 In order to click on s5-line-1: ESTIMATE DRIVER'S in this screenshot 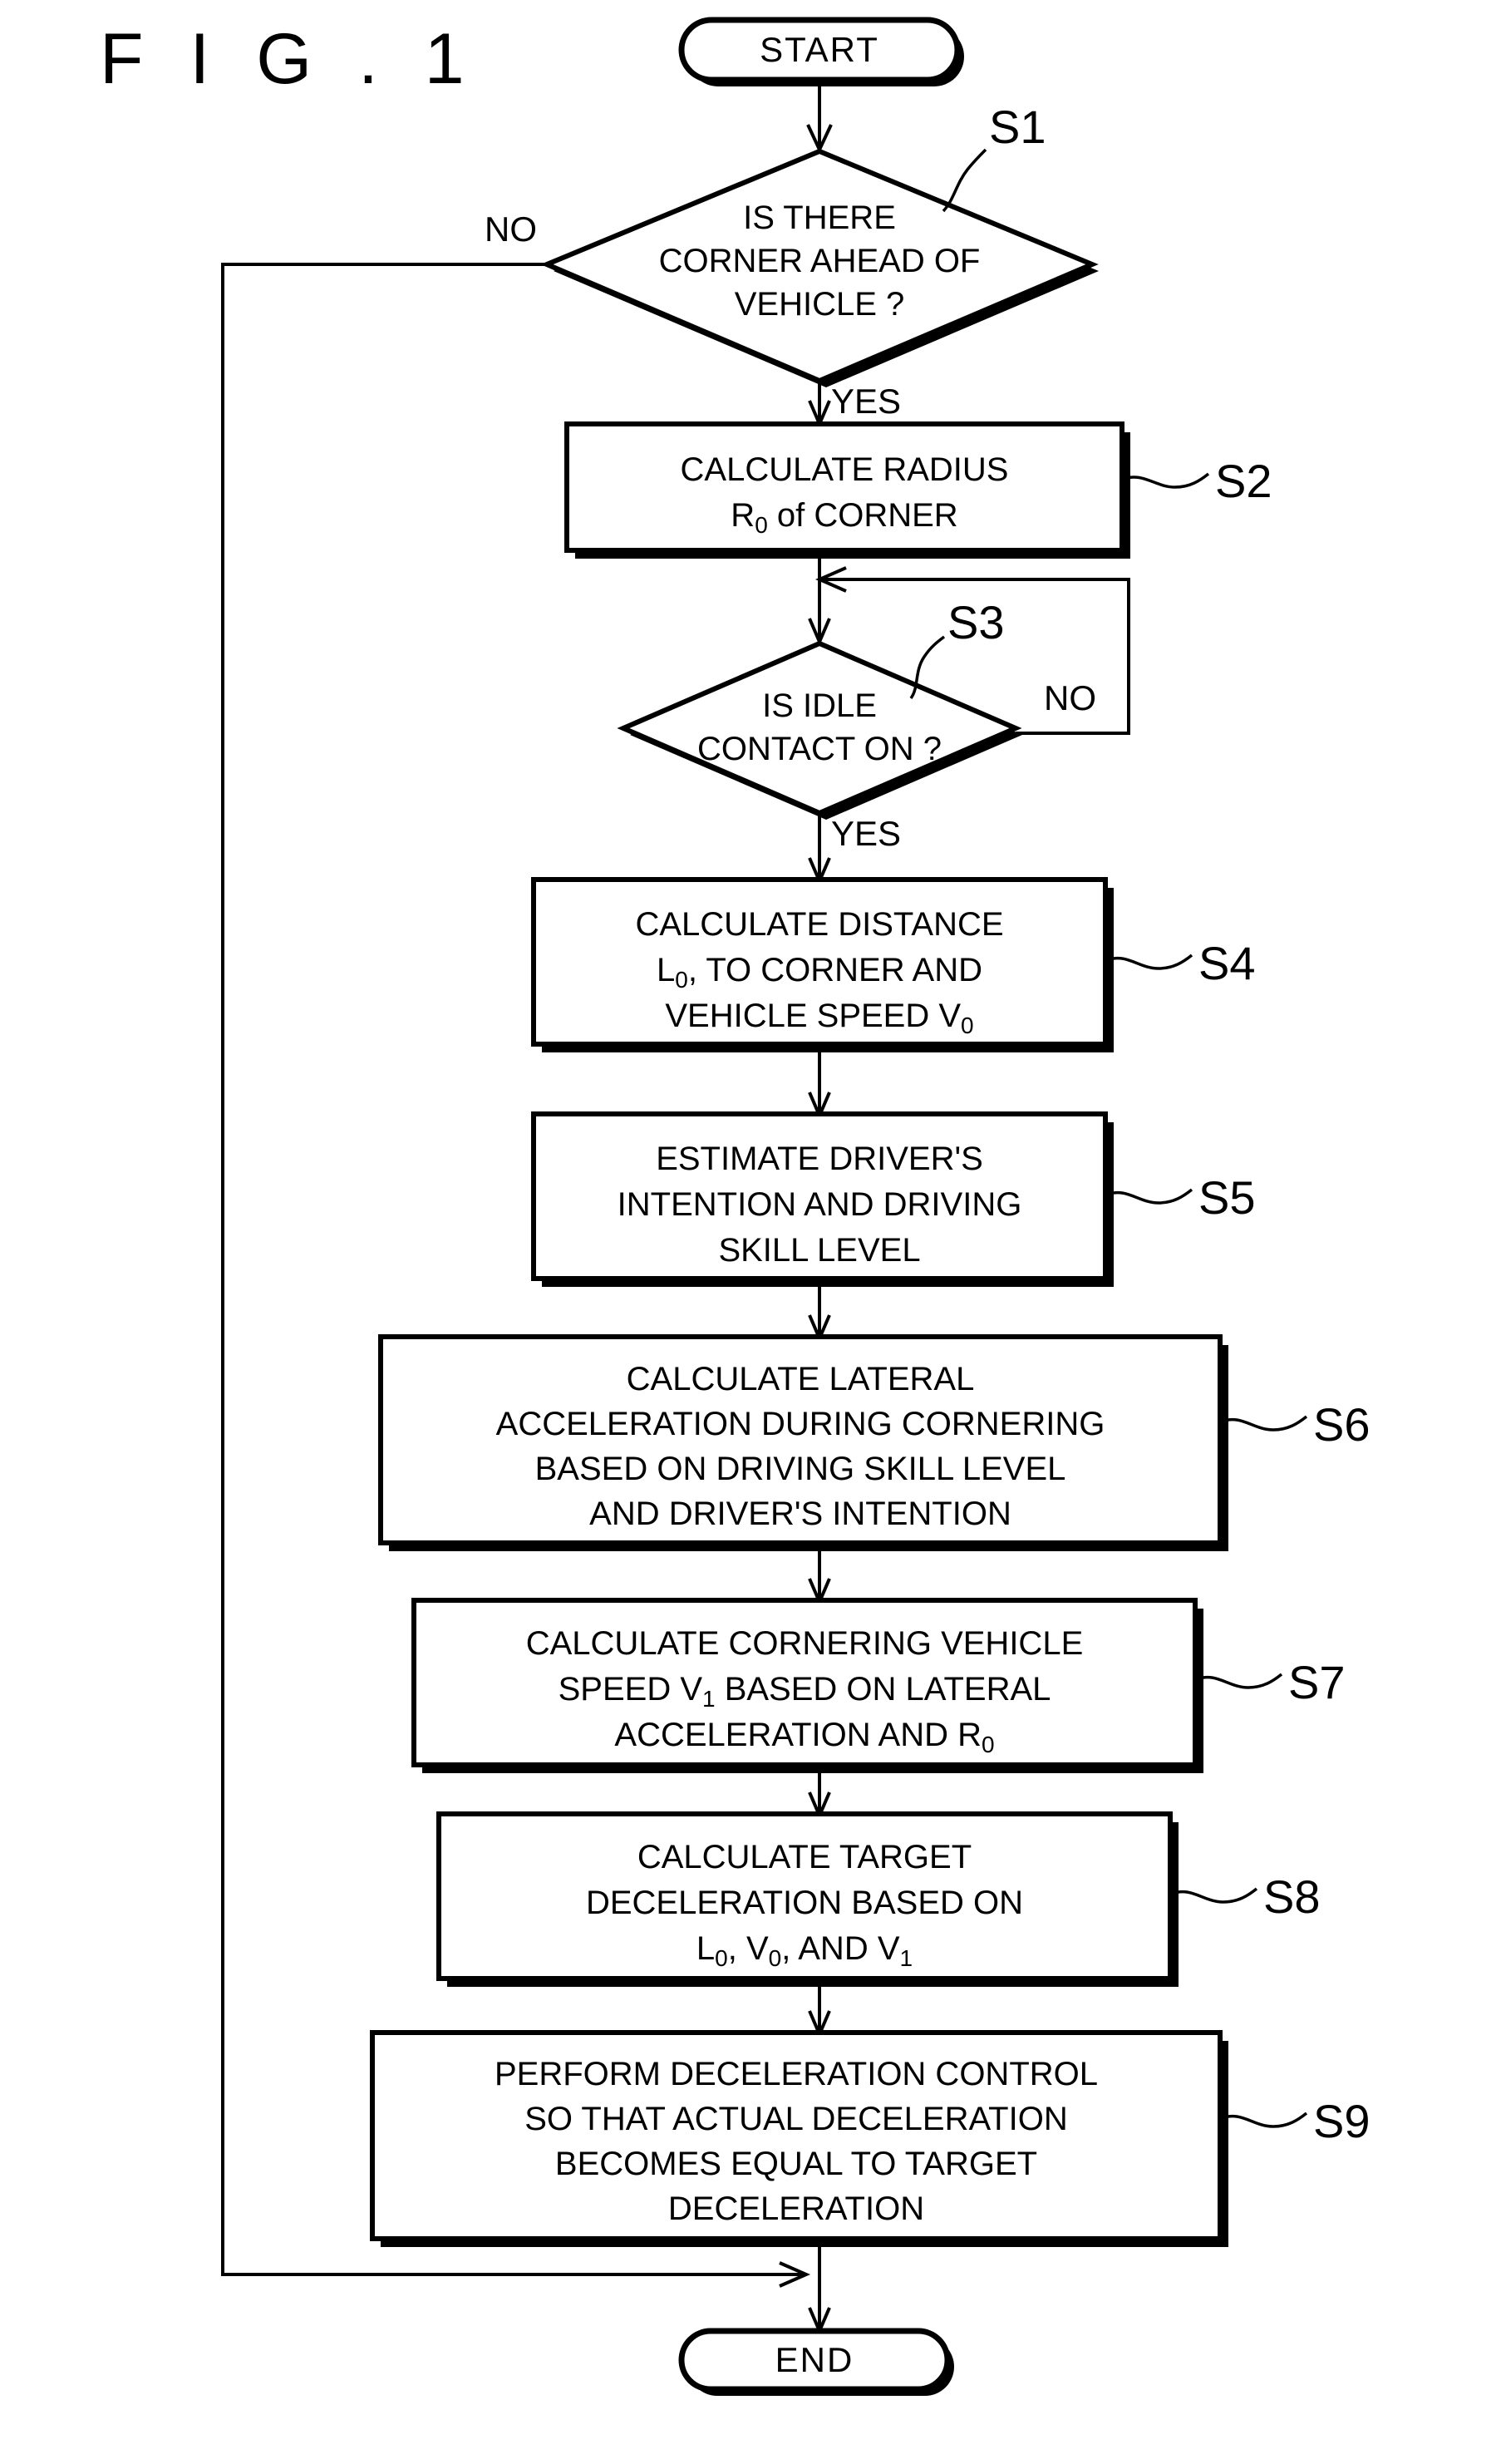, I will do `click(819, 1159)`.